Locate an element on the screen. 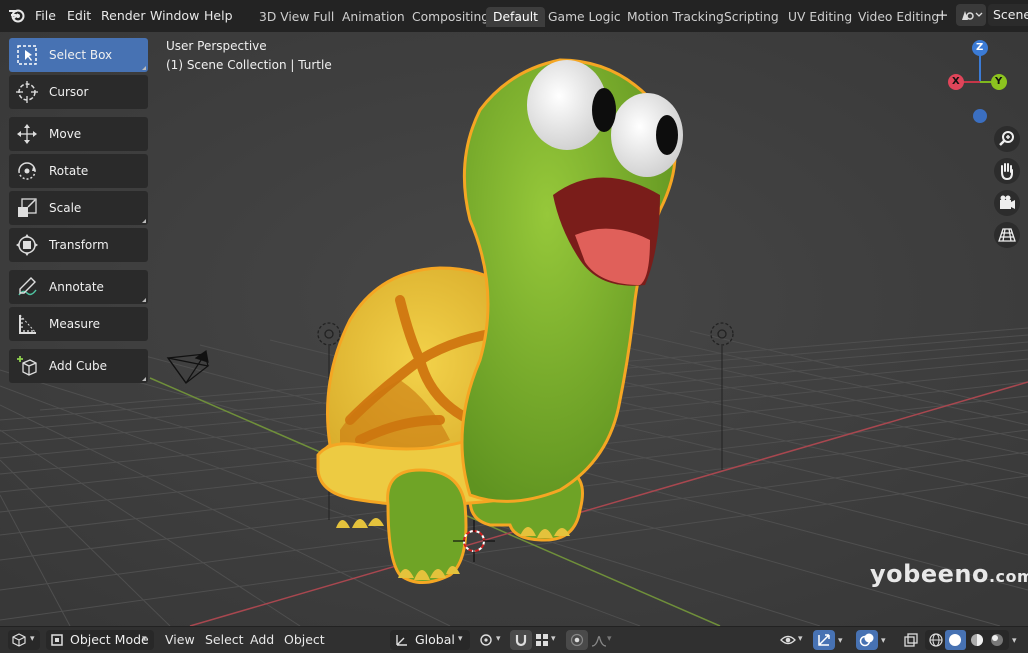  solid-shading-button is located at coordinates (955, 640).